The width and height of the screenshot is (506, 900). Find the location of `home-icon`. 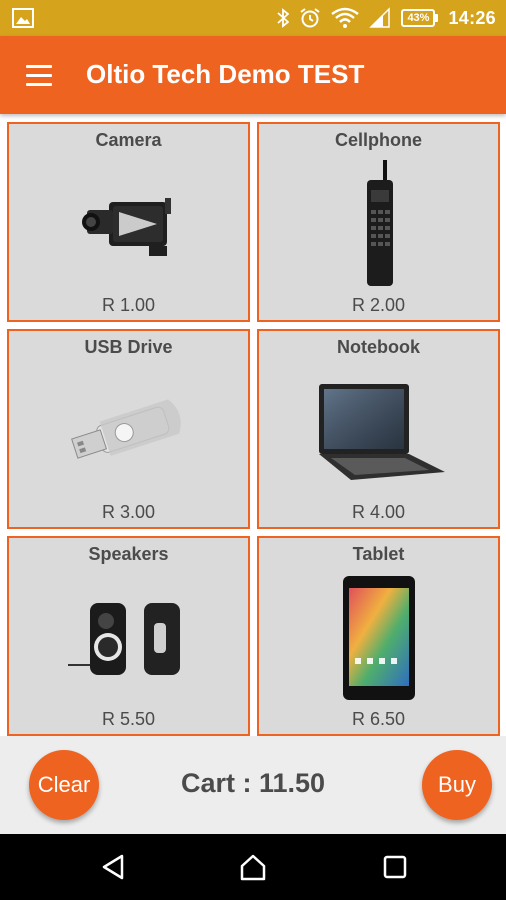

home-icon is located at coordinates (253, 867).